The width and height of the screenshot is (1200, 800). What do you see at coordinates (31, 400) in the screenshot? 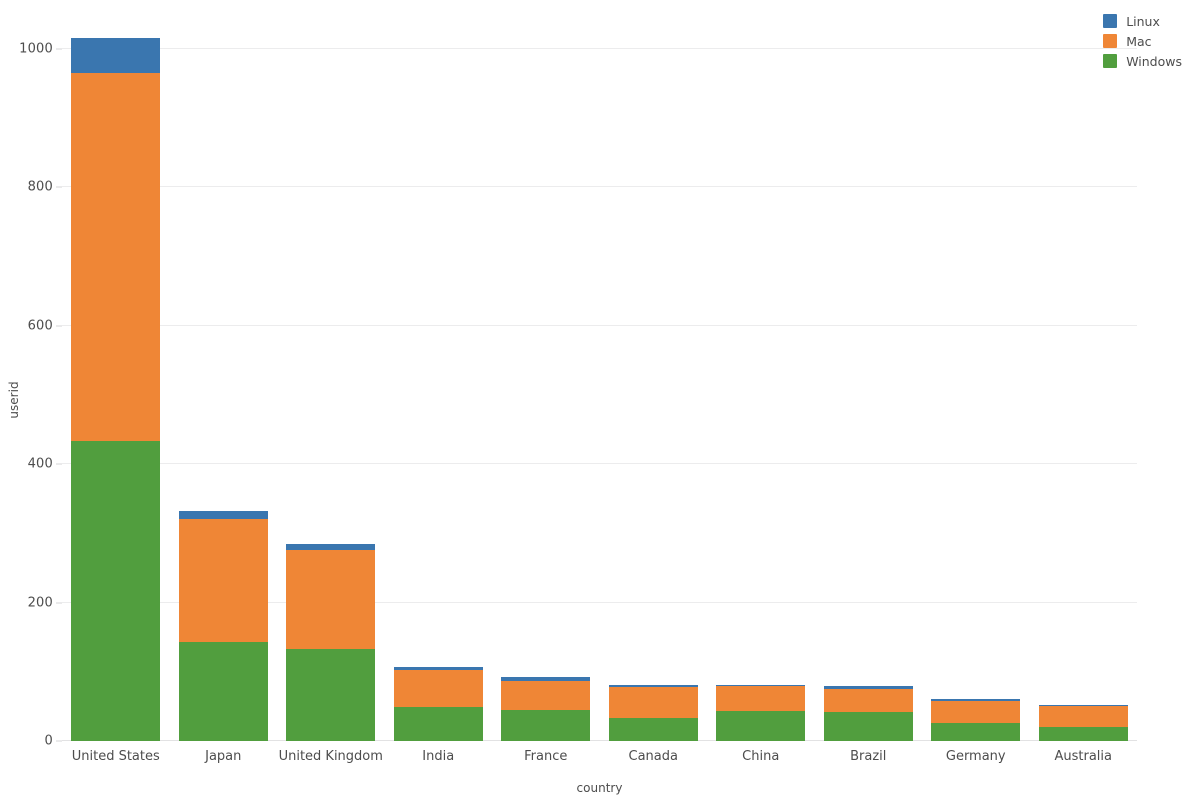
I see `y-axis: userid 0 200 400 600 800 1000` at bounding box center [31, 400].